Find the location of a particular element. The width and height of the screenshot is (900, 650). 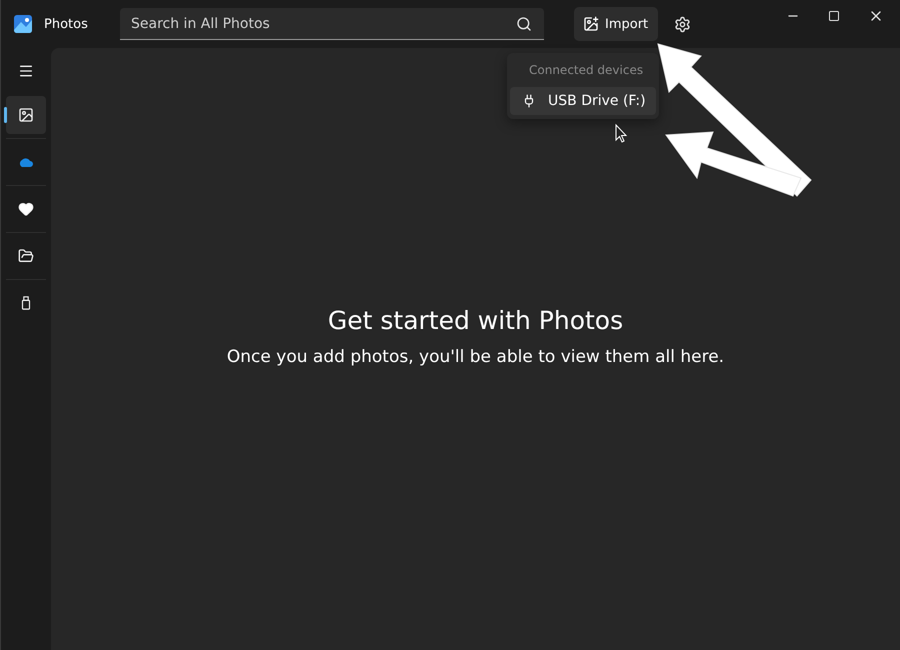

empty-state-title: Get started with Photos is located at coordinates (476, 320).